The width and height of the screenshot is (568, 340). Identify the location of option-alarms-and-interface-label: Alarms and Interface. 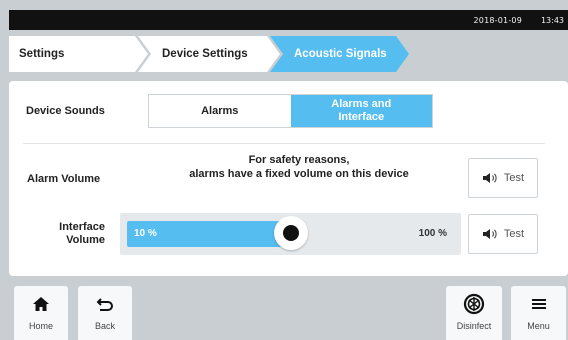
(361, 110).